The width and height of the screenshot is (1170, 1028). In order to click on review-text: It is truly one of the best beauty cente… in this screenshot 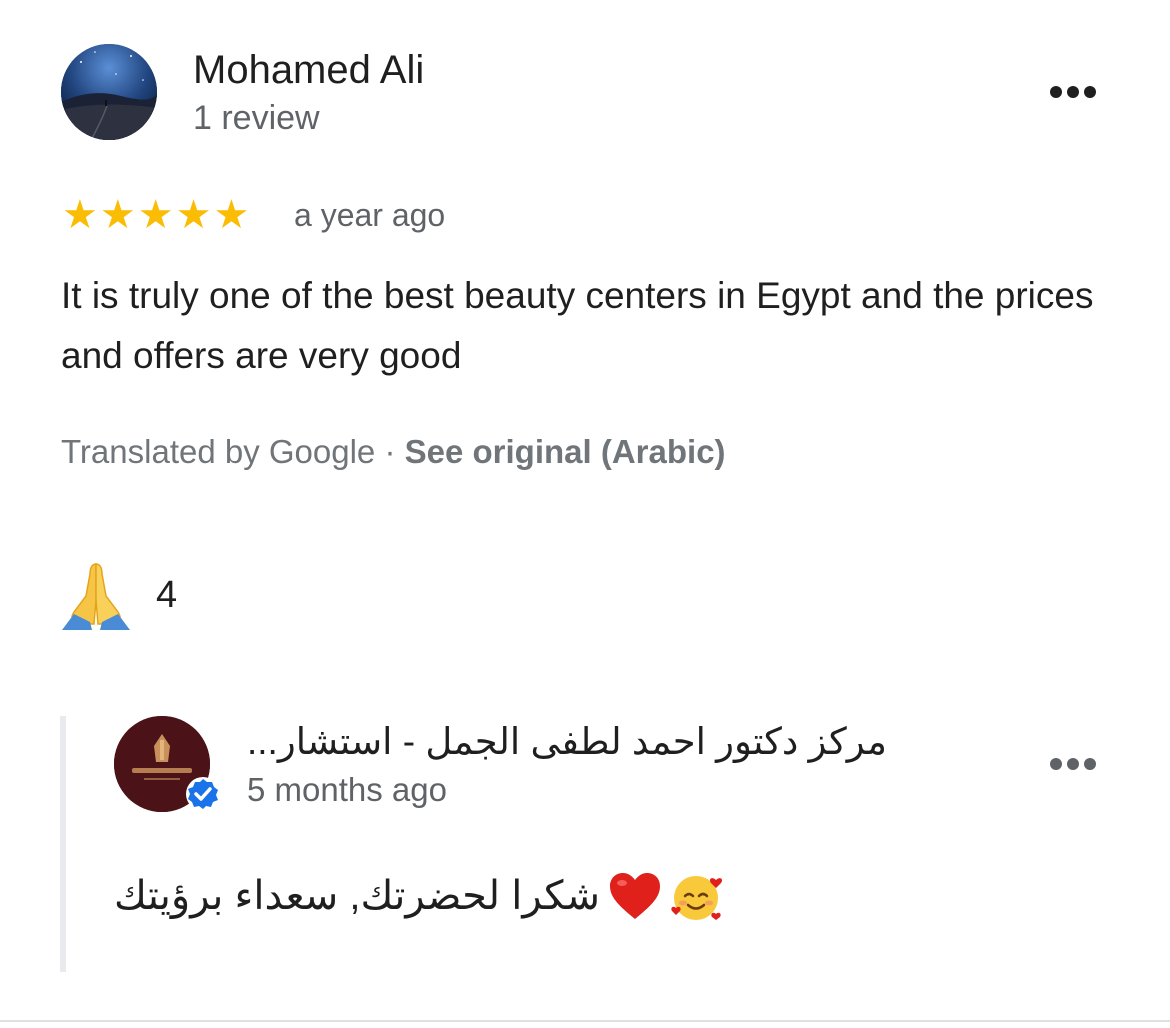, I will do `click(577, 325)`.